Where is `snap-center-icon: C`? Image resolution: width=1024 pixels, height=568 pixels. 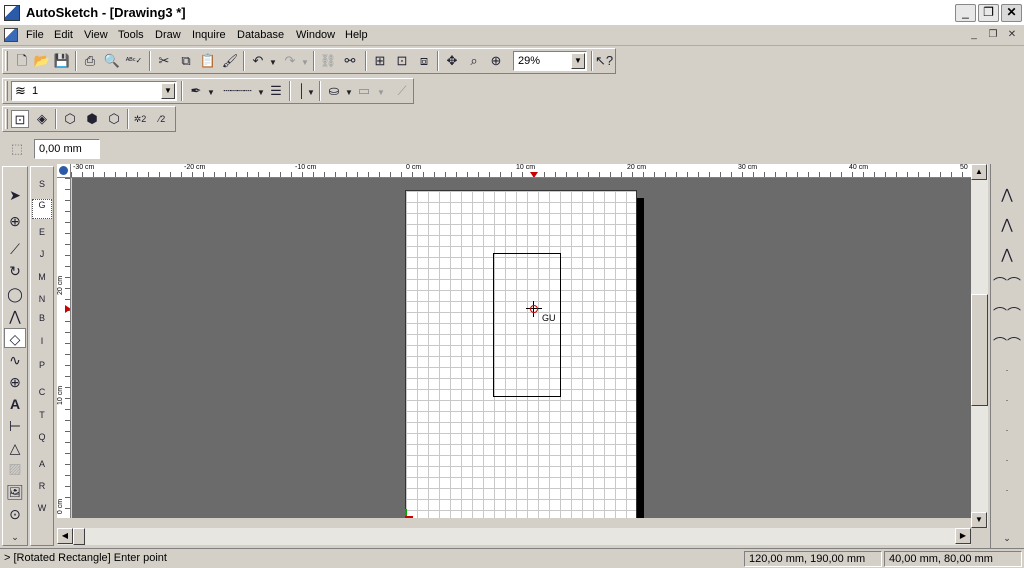 snap-center-icon: C is located at coordinates (42, 397).